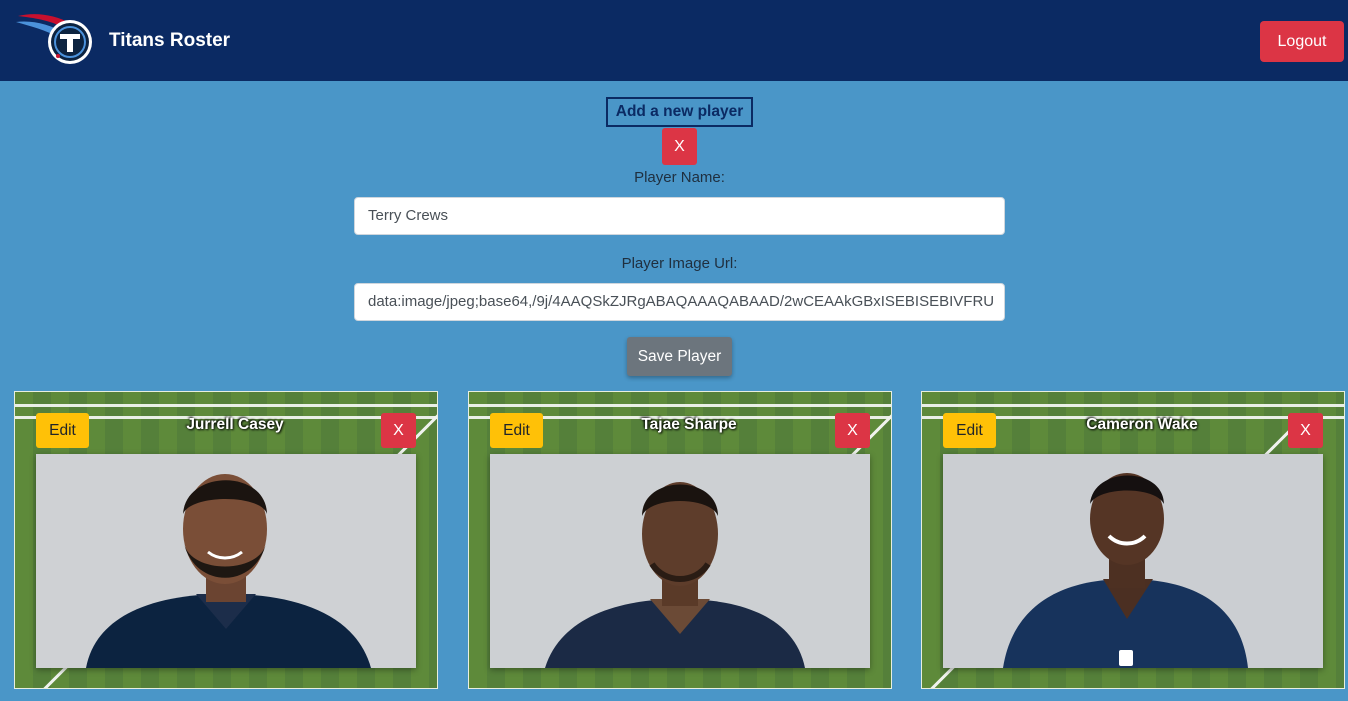  I want to click on player-name: Cameron Wake, so click(1142, 424).